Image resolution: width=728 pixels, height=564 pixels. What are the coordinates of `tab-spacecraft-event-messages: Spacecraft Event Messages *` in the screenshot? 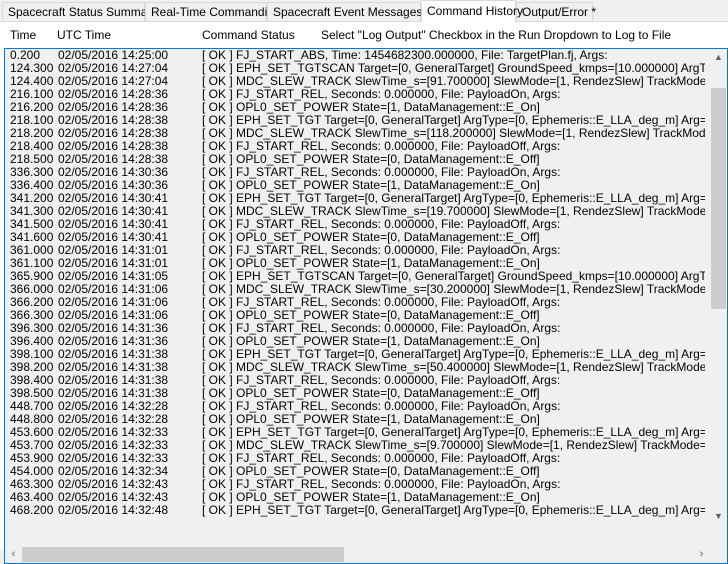 It's located at (348, 11).